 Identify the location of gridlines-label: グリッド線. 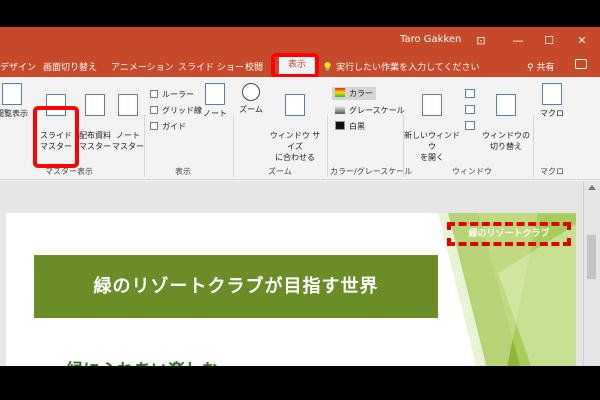
(182, 110).